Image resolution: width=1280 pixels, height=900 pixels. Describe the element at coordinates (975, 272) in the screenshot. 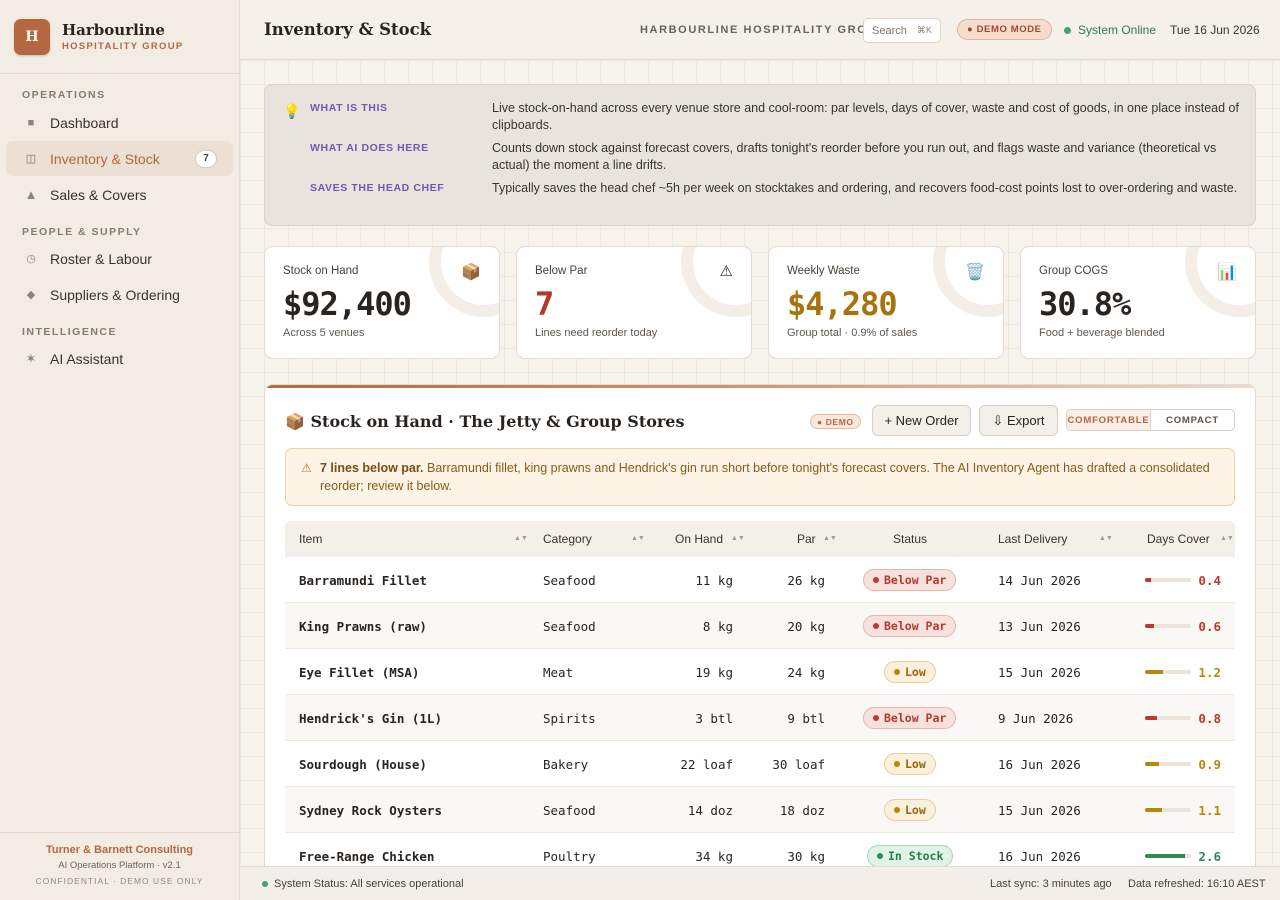

I see `trash-icon: 🗑️` at that location.